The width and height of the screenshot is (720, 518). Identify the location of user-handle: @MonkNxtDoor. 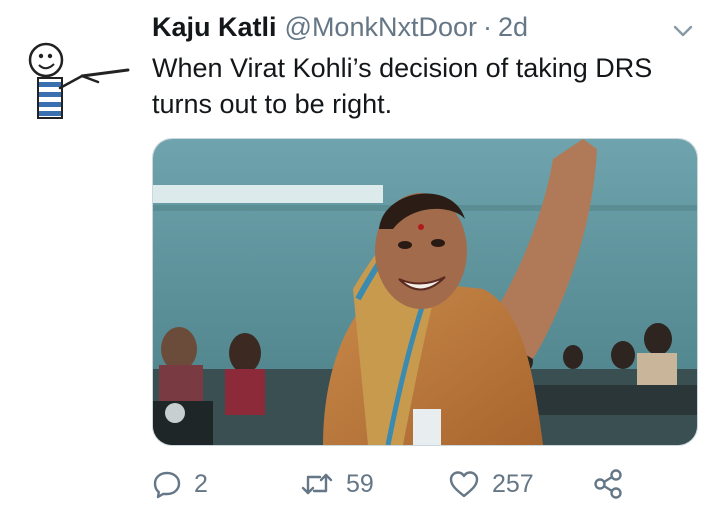
(381, 27).